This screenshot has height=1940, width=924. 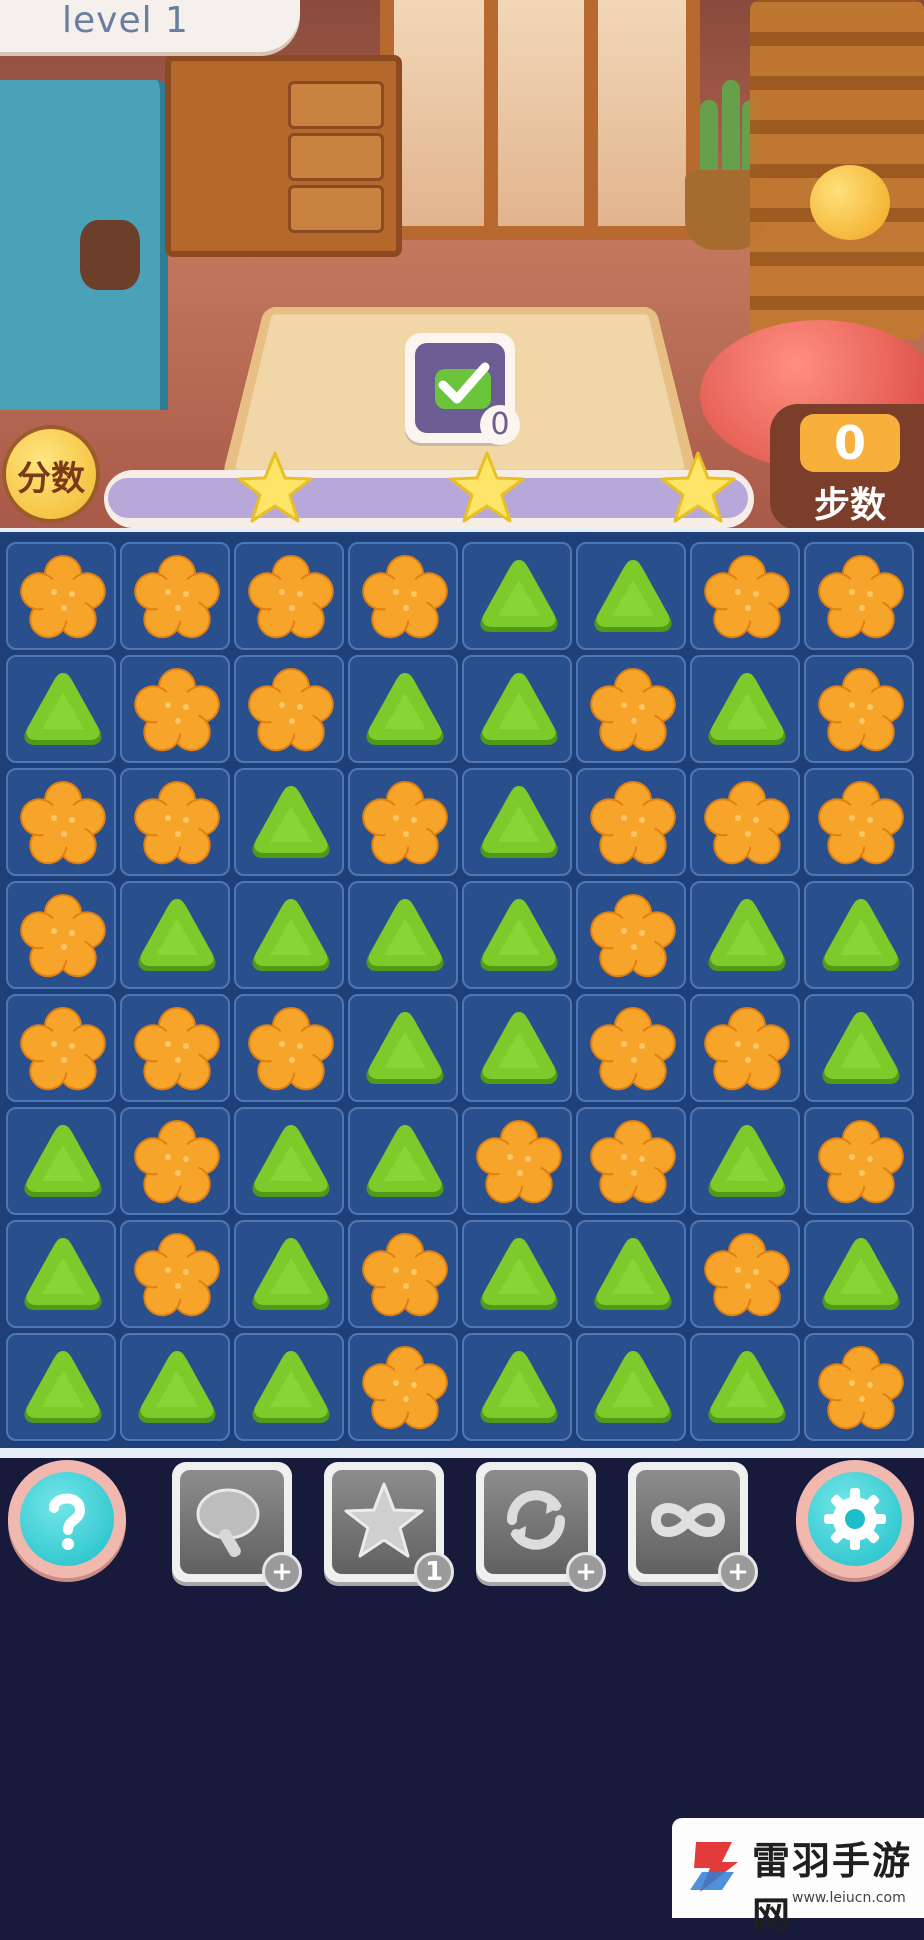 I want to click on score-label: 分数, so click(x=51, y=479).